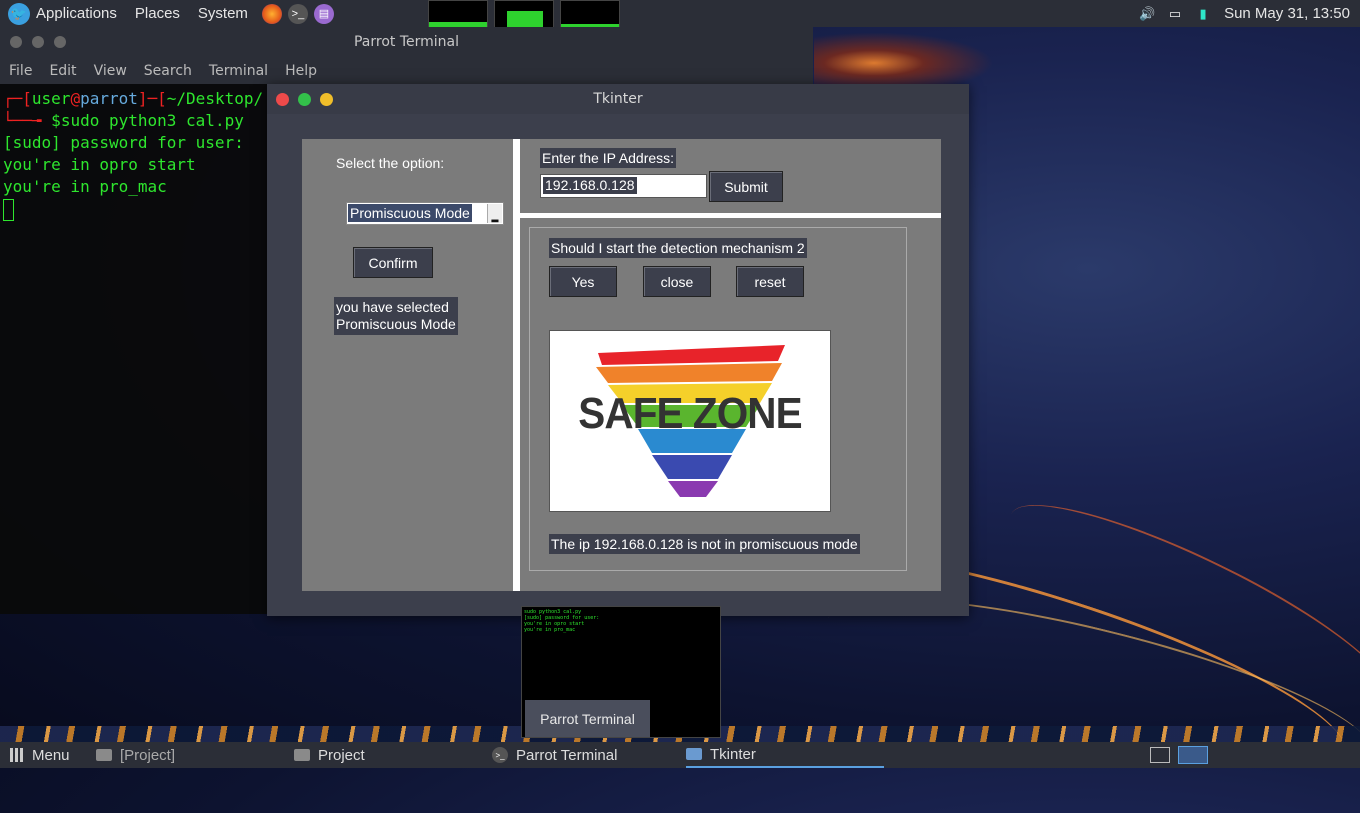 The image size is (1360, 813). Describe the element at coordinates (271, 13) in the screenshot. I see `firefox-icon` at that location.